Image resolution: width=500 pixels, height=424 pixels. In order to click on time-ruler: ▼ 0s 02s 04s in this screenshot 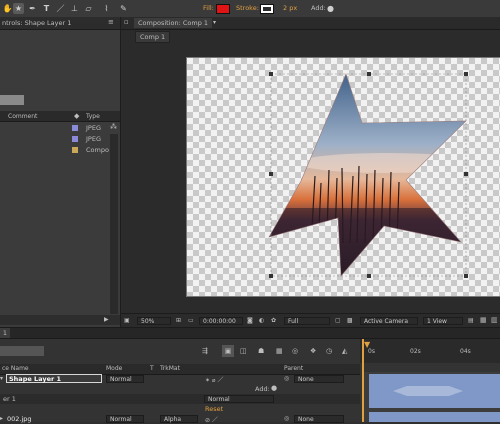, I will do `click(430, 351)`.